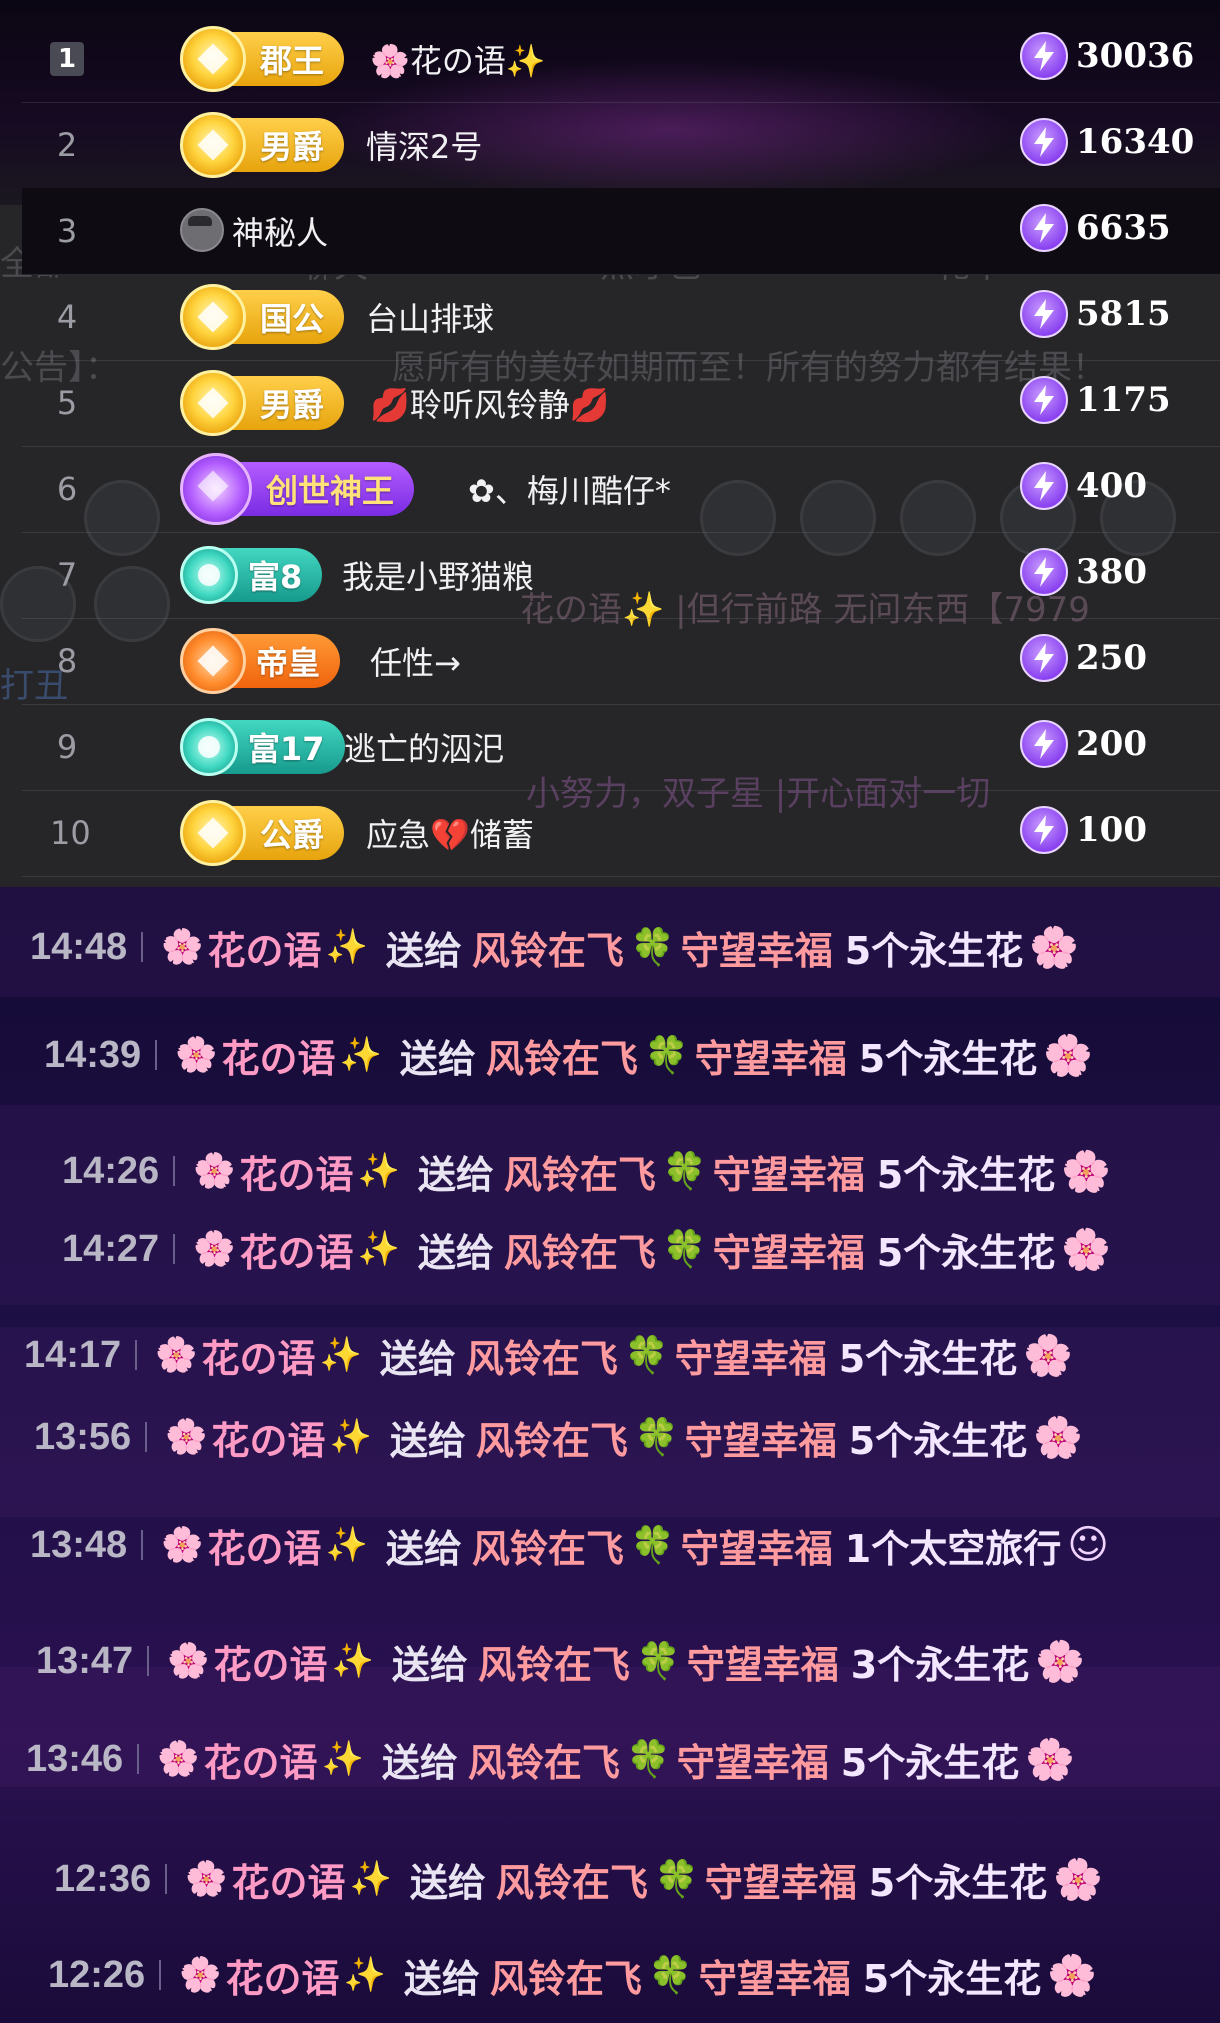 The height and width of the screenshot is (2023, 1220). What do you see at coordinates (280, 231) in the screenshot?
I see `user-name: 神秘人` at bounding box center [280, 231].